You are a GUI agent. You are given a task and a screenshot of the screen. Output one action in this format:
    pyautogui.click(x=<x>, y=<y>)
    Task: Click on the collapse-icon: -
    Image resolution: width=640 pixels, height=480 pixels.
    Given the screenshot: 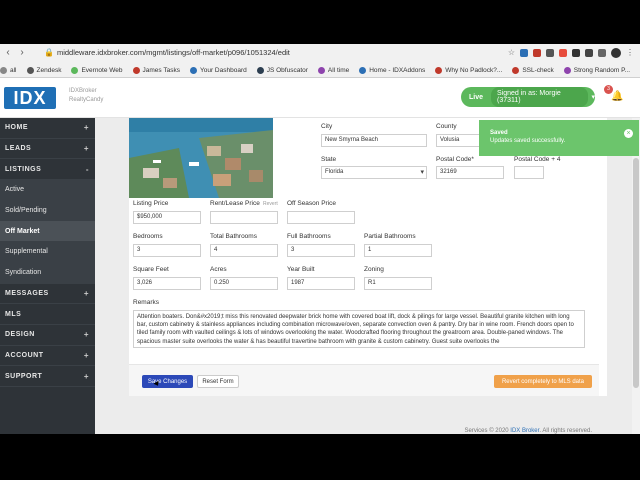 What is the action you would take?
    pyautogui.click(x=87, y=169)
    